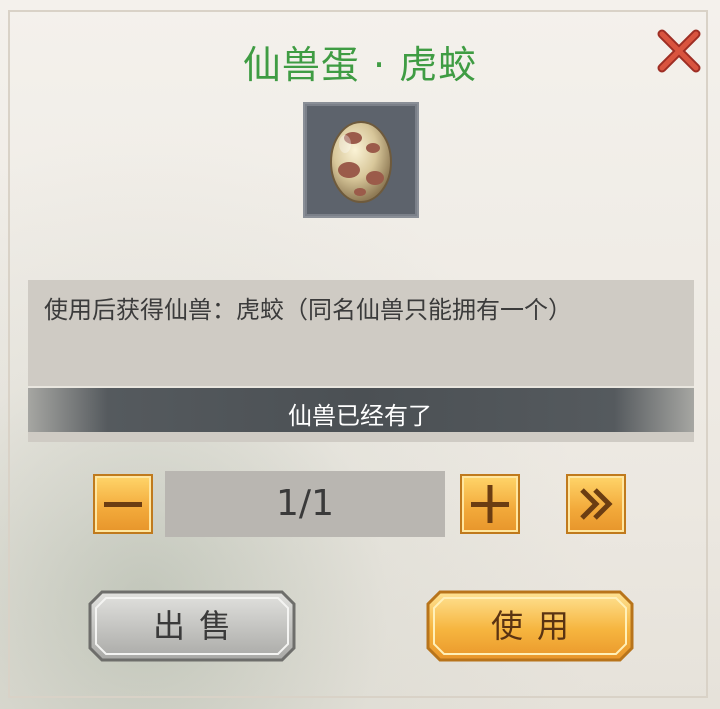 The height and width of the screenshot is (709, 720). Describe the element at coordinates (536, 626) in the screenshot. I see `use-button-label: 使用` at that location.